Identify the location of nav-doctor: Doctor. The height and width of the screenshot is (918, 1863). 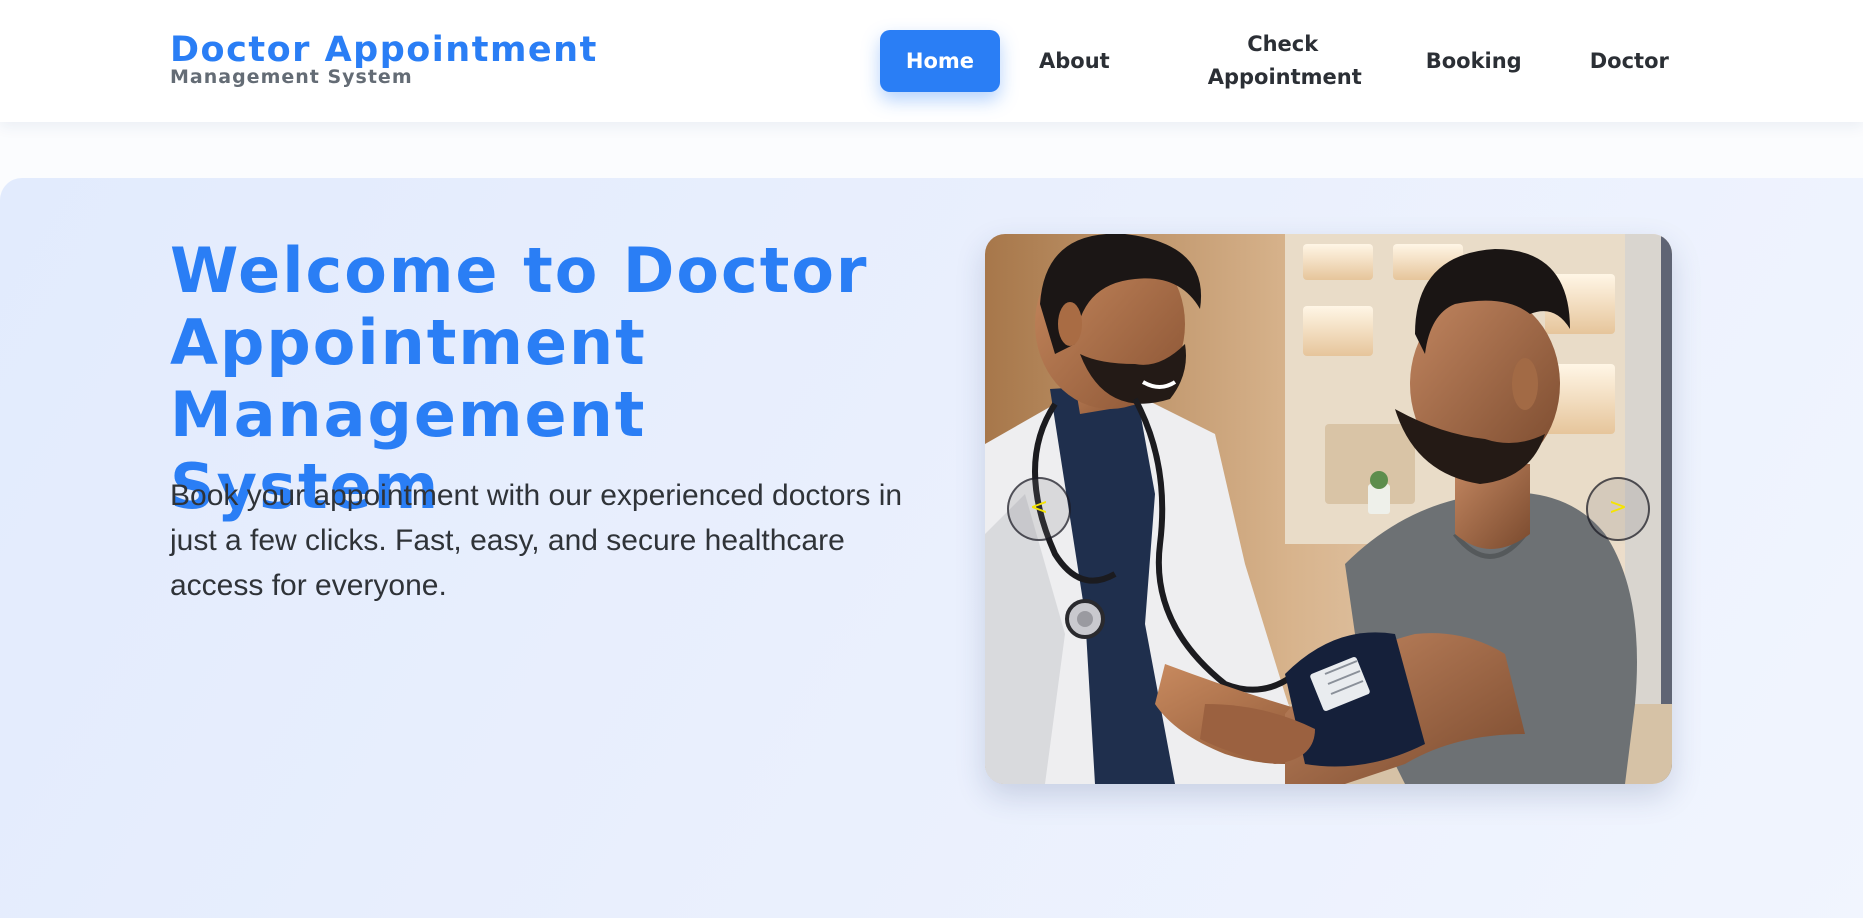
(1629, 61).